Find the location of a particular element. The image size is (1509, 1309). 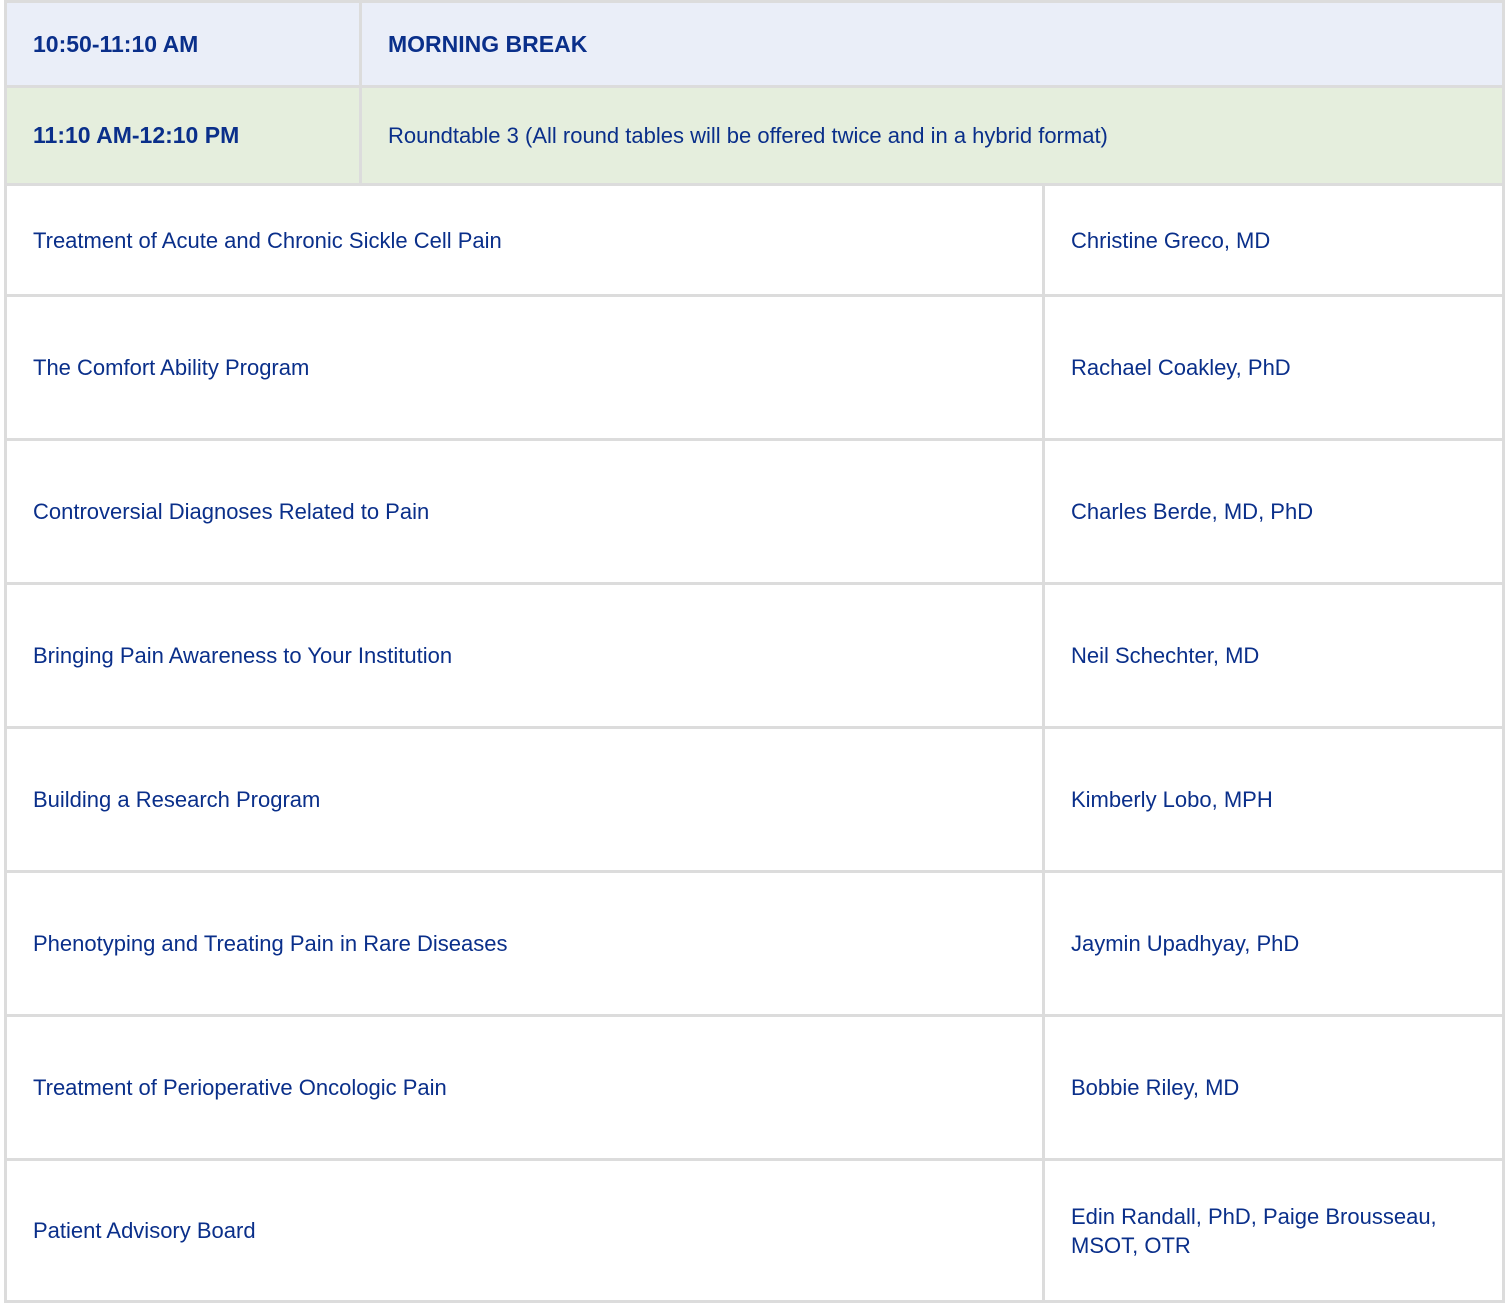

time-cell: 10:50-11:10 AM is located at coordinates (184, 44).